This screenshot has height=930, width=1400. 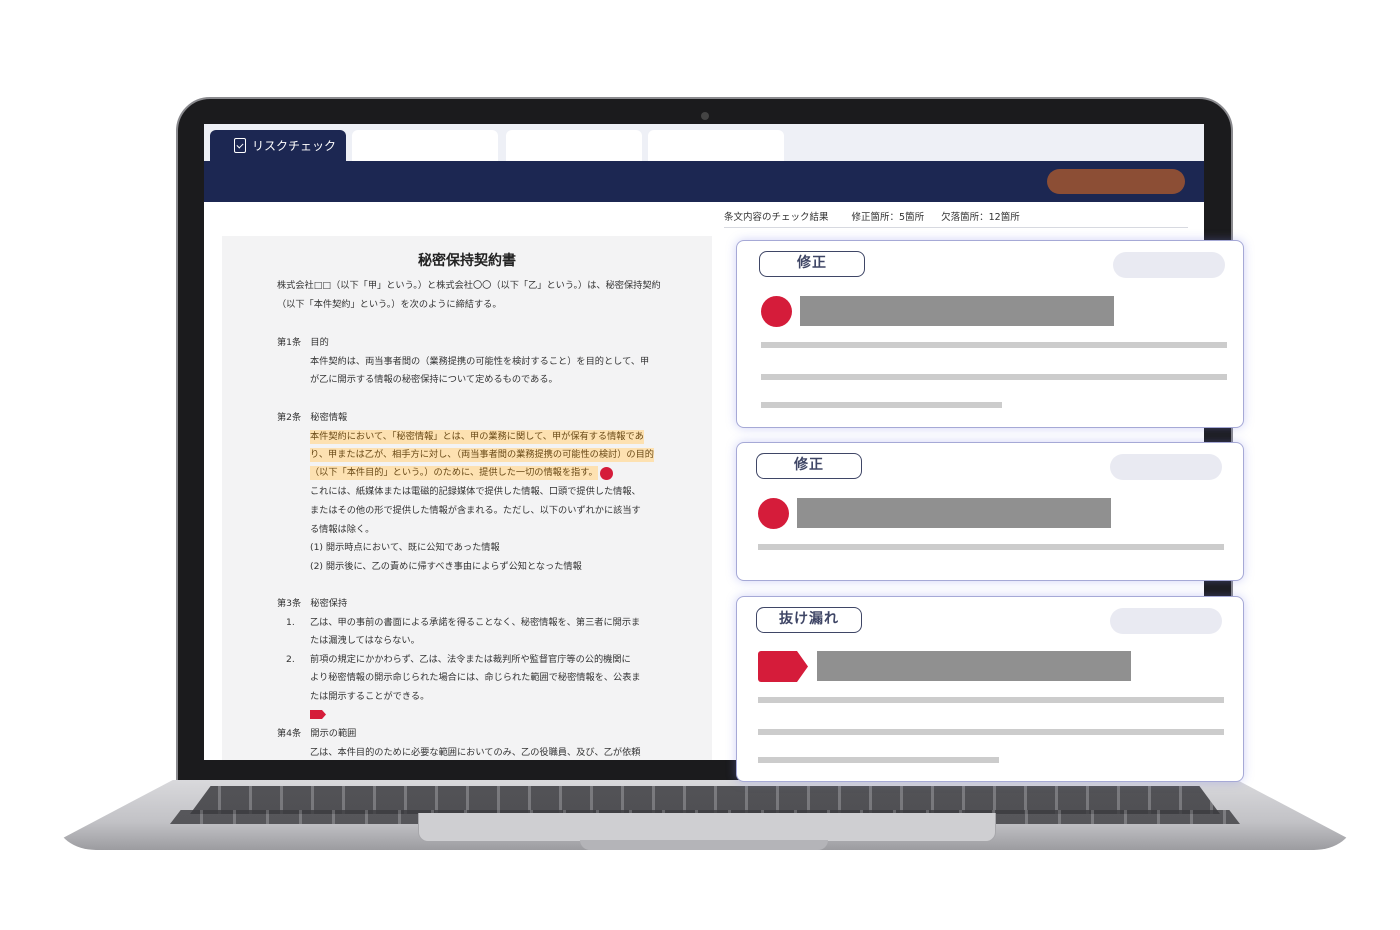 What do you see at coordinates (312, 417) in the screenshot?
I see `article-heading: 第2条 秘密情報` at bounding box center [312, 417].